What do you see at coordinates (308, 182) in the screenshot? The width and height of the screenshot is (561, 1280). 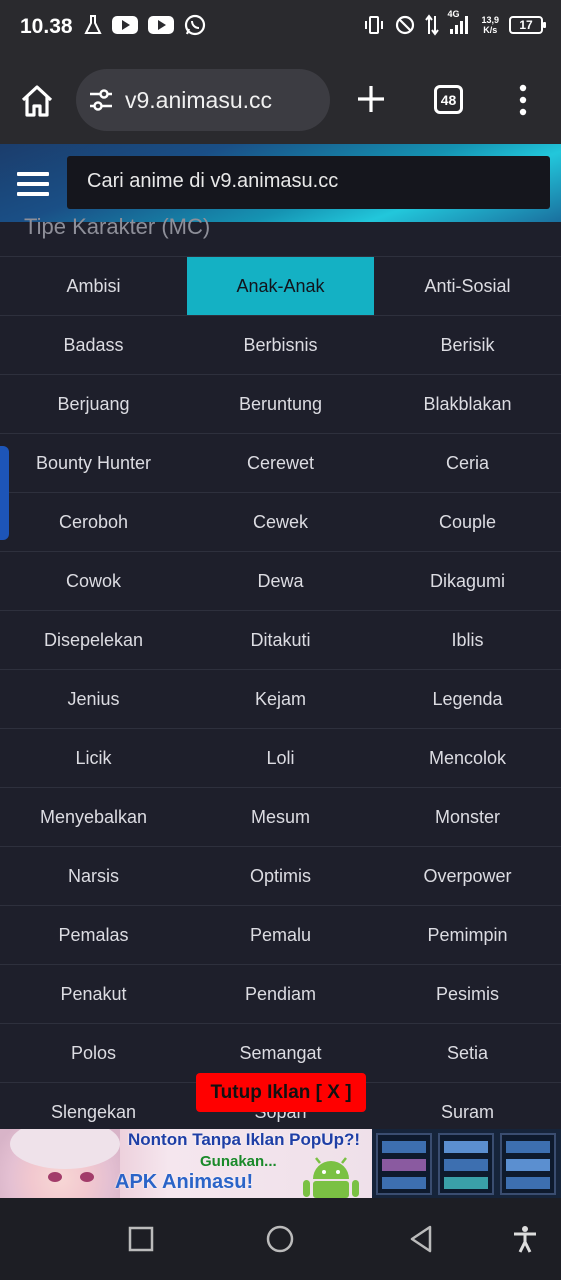 I see `site-search-input: Cari anime di v9.animasu.cc` at bounding box center [308, 182].